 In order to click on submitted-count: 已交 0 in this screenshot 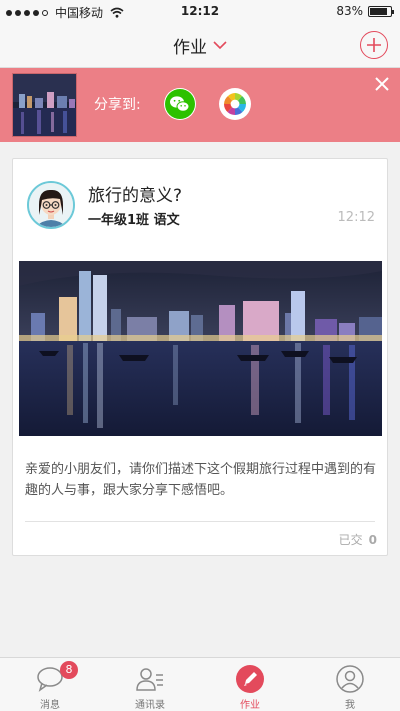, I will do `click(358, 539)`.